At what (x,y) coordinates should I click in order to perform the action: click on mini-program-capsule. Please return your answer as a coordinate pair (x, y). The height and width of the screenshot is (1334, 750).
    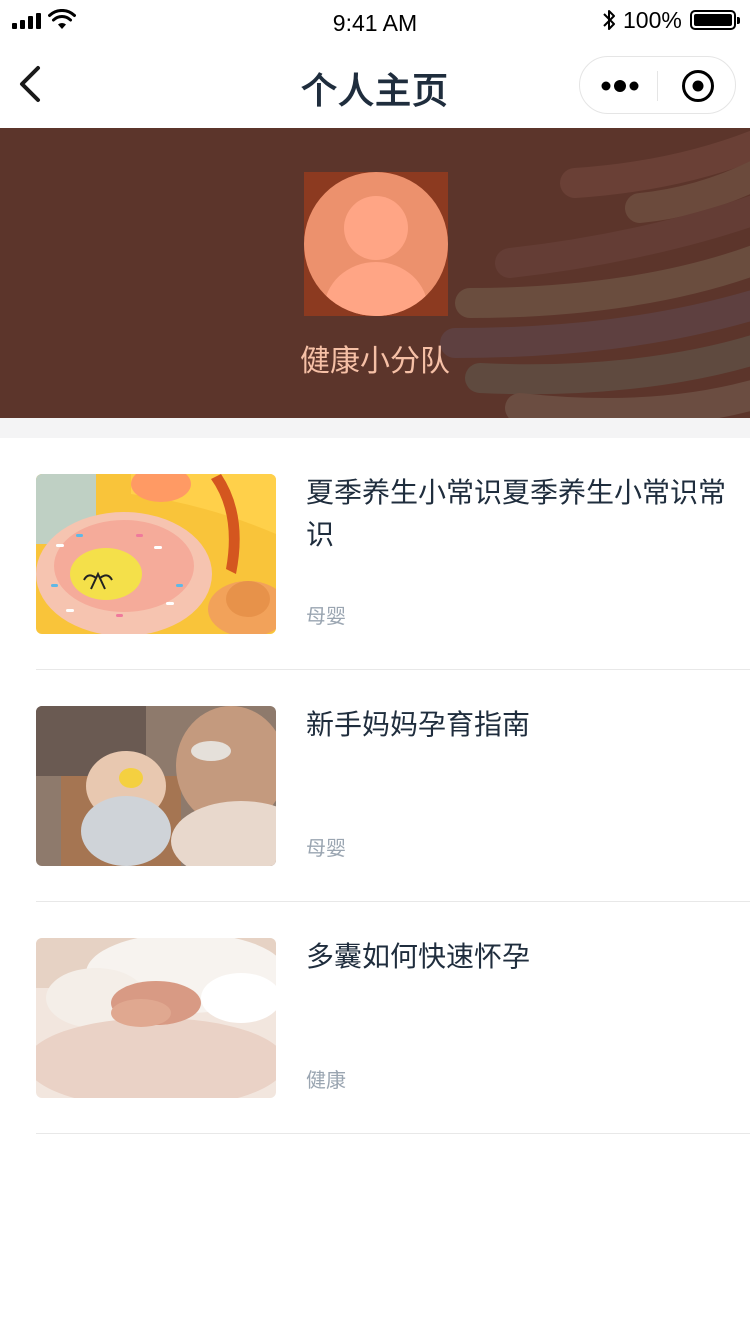
    Looking at the image, I should click on (657, 85).